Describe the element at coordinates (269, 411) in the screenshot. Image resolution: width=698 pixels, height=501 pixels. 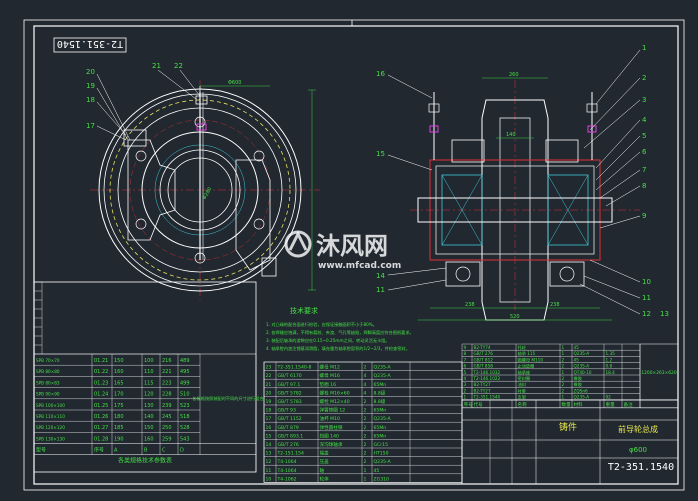
I see `part-cell: 18` at that location.